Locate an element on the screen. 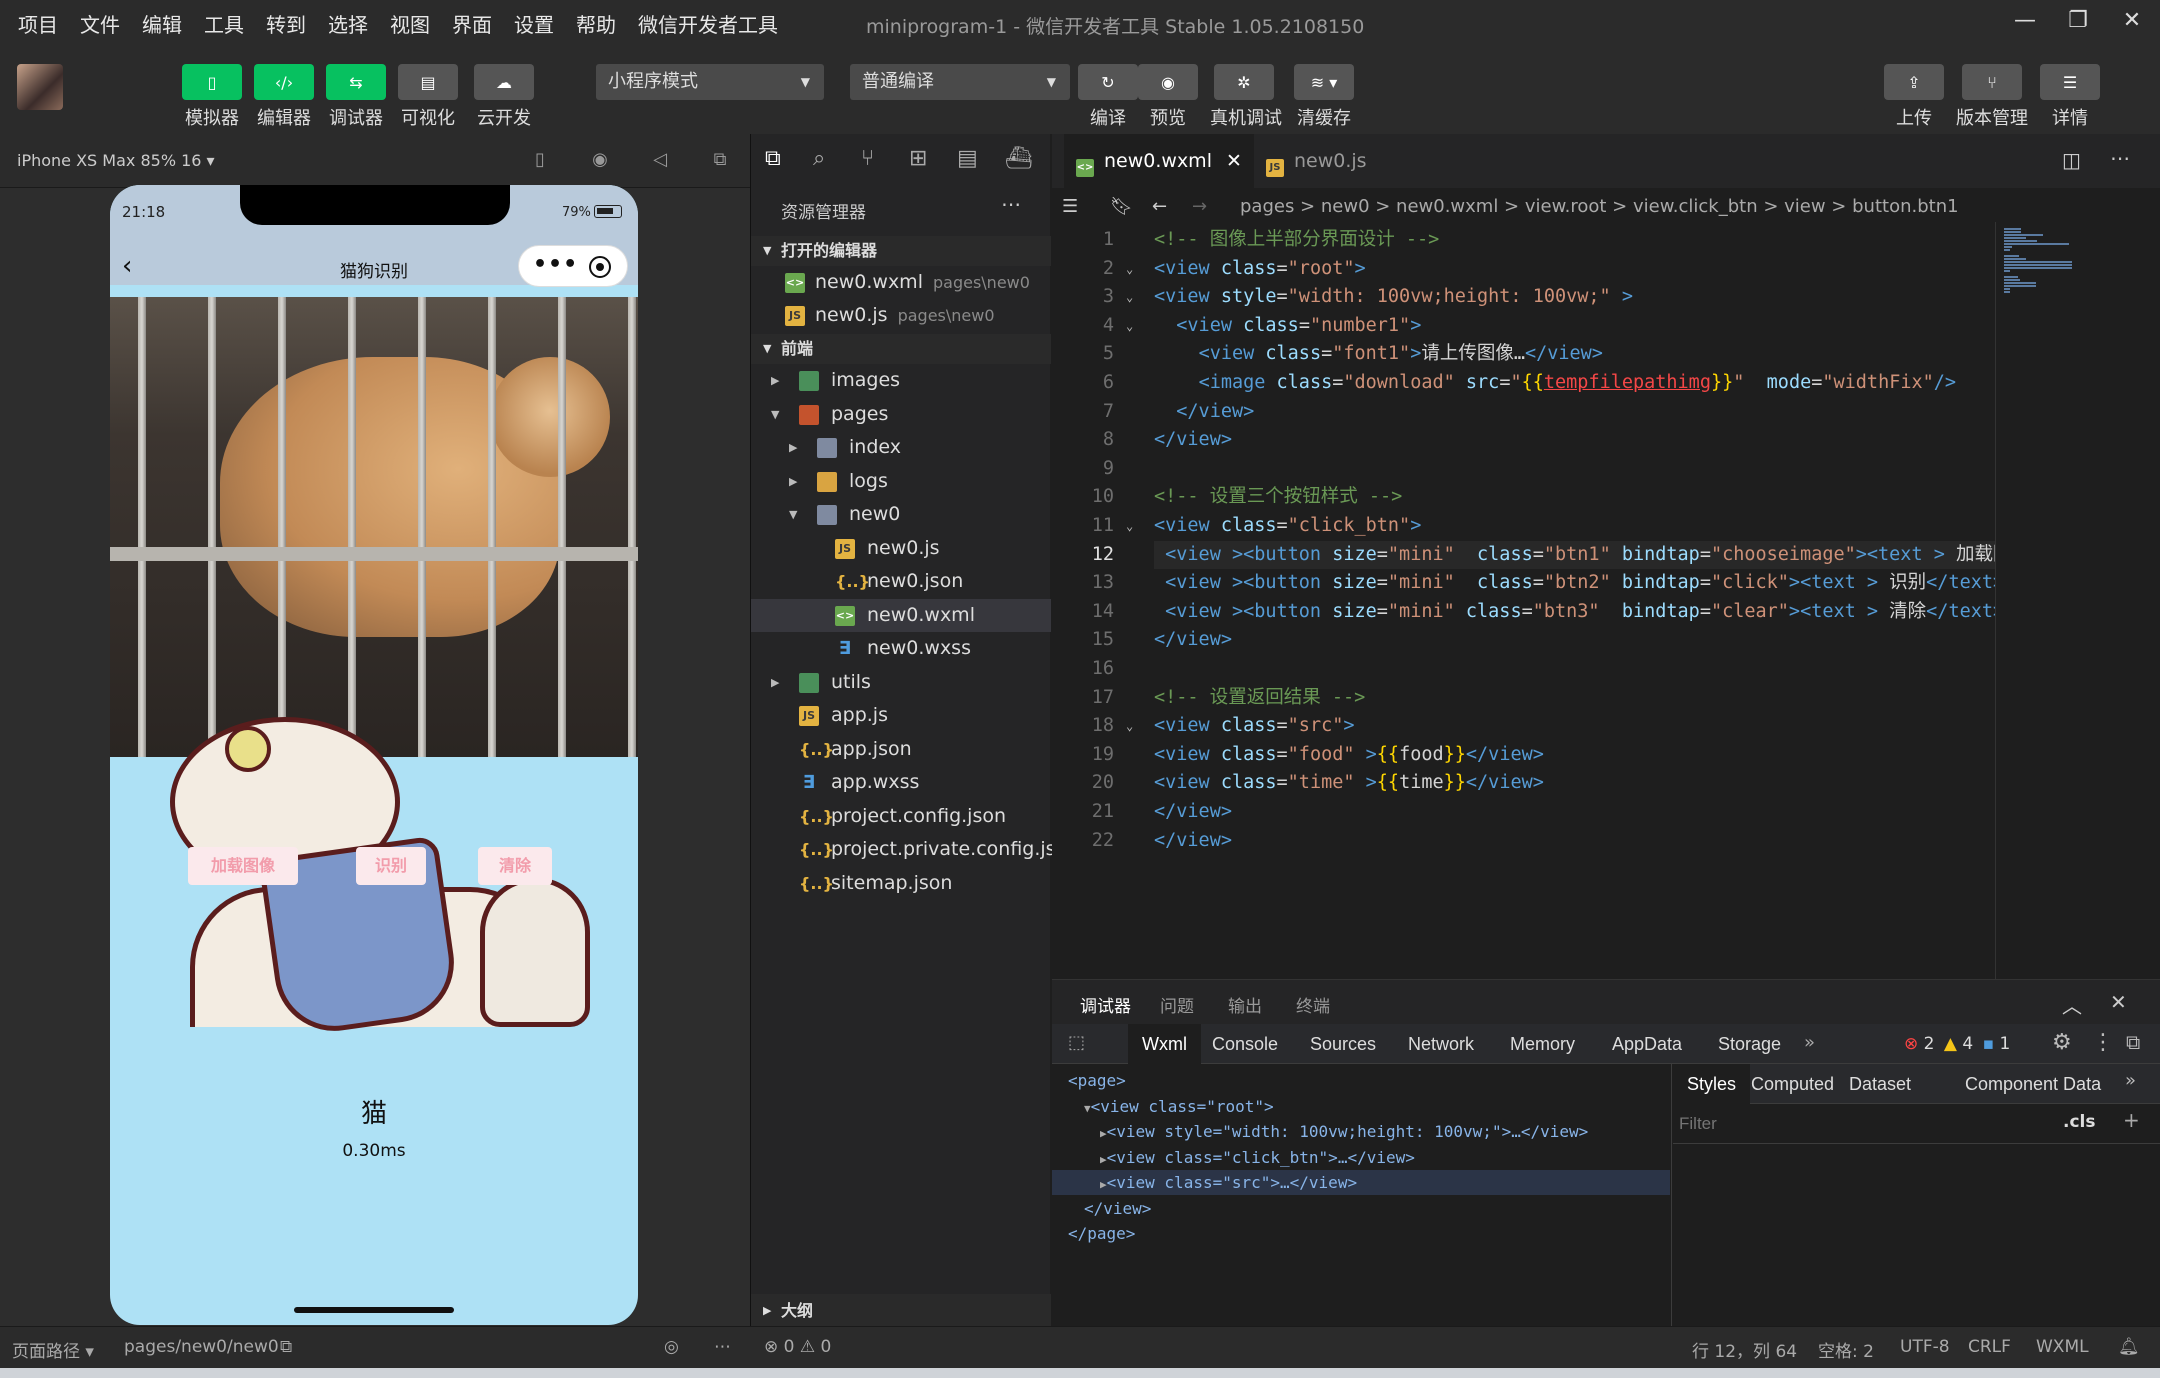 The image size is (2160, 1378). compile-button: ↻ is located at coordinates (1108, 82).